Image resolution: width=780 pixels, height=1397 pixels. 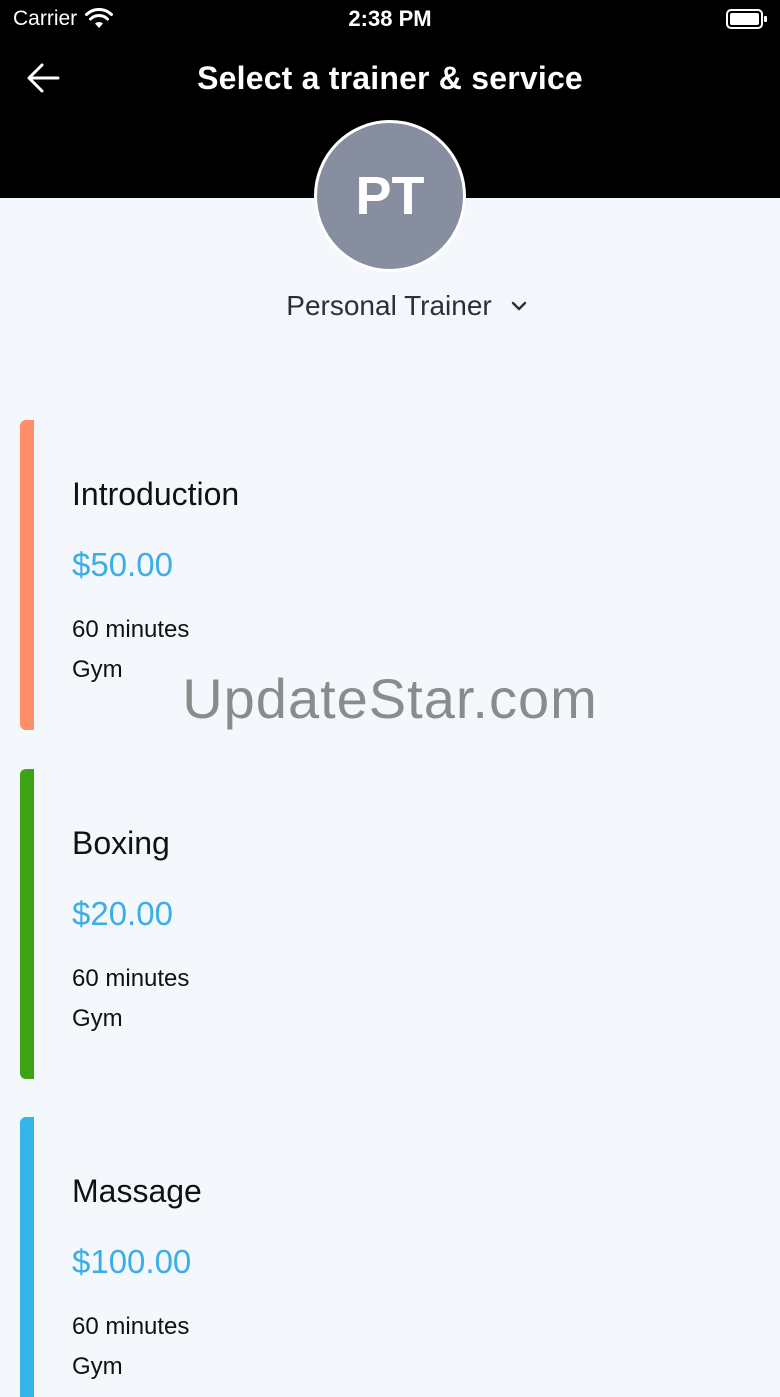 What do you see at coordinates (390, 698) in the screenshot?
I see `watermark: UpdateStar.com` at bounding box center [390, 698].